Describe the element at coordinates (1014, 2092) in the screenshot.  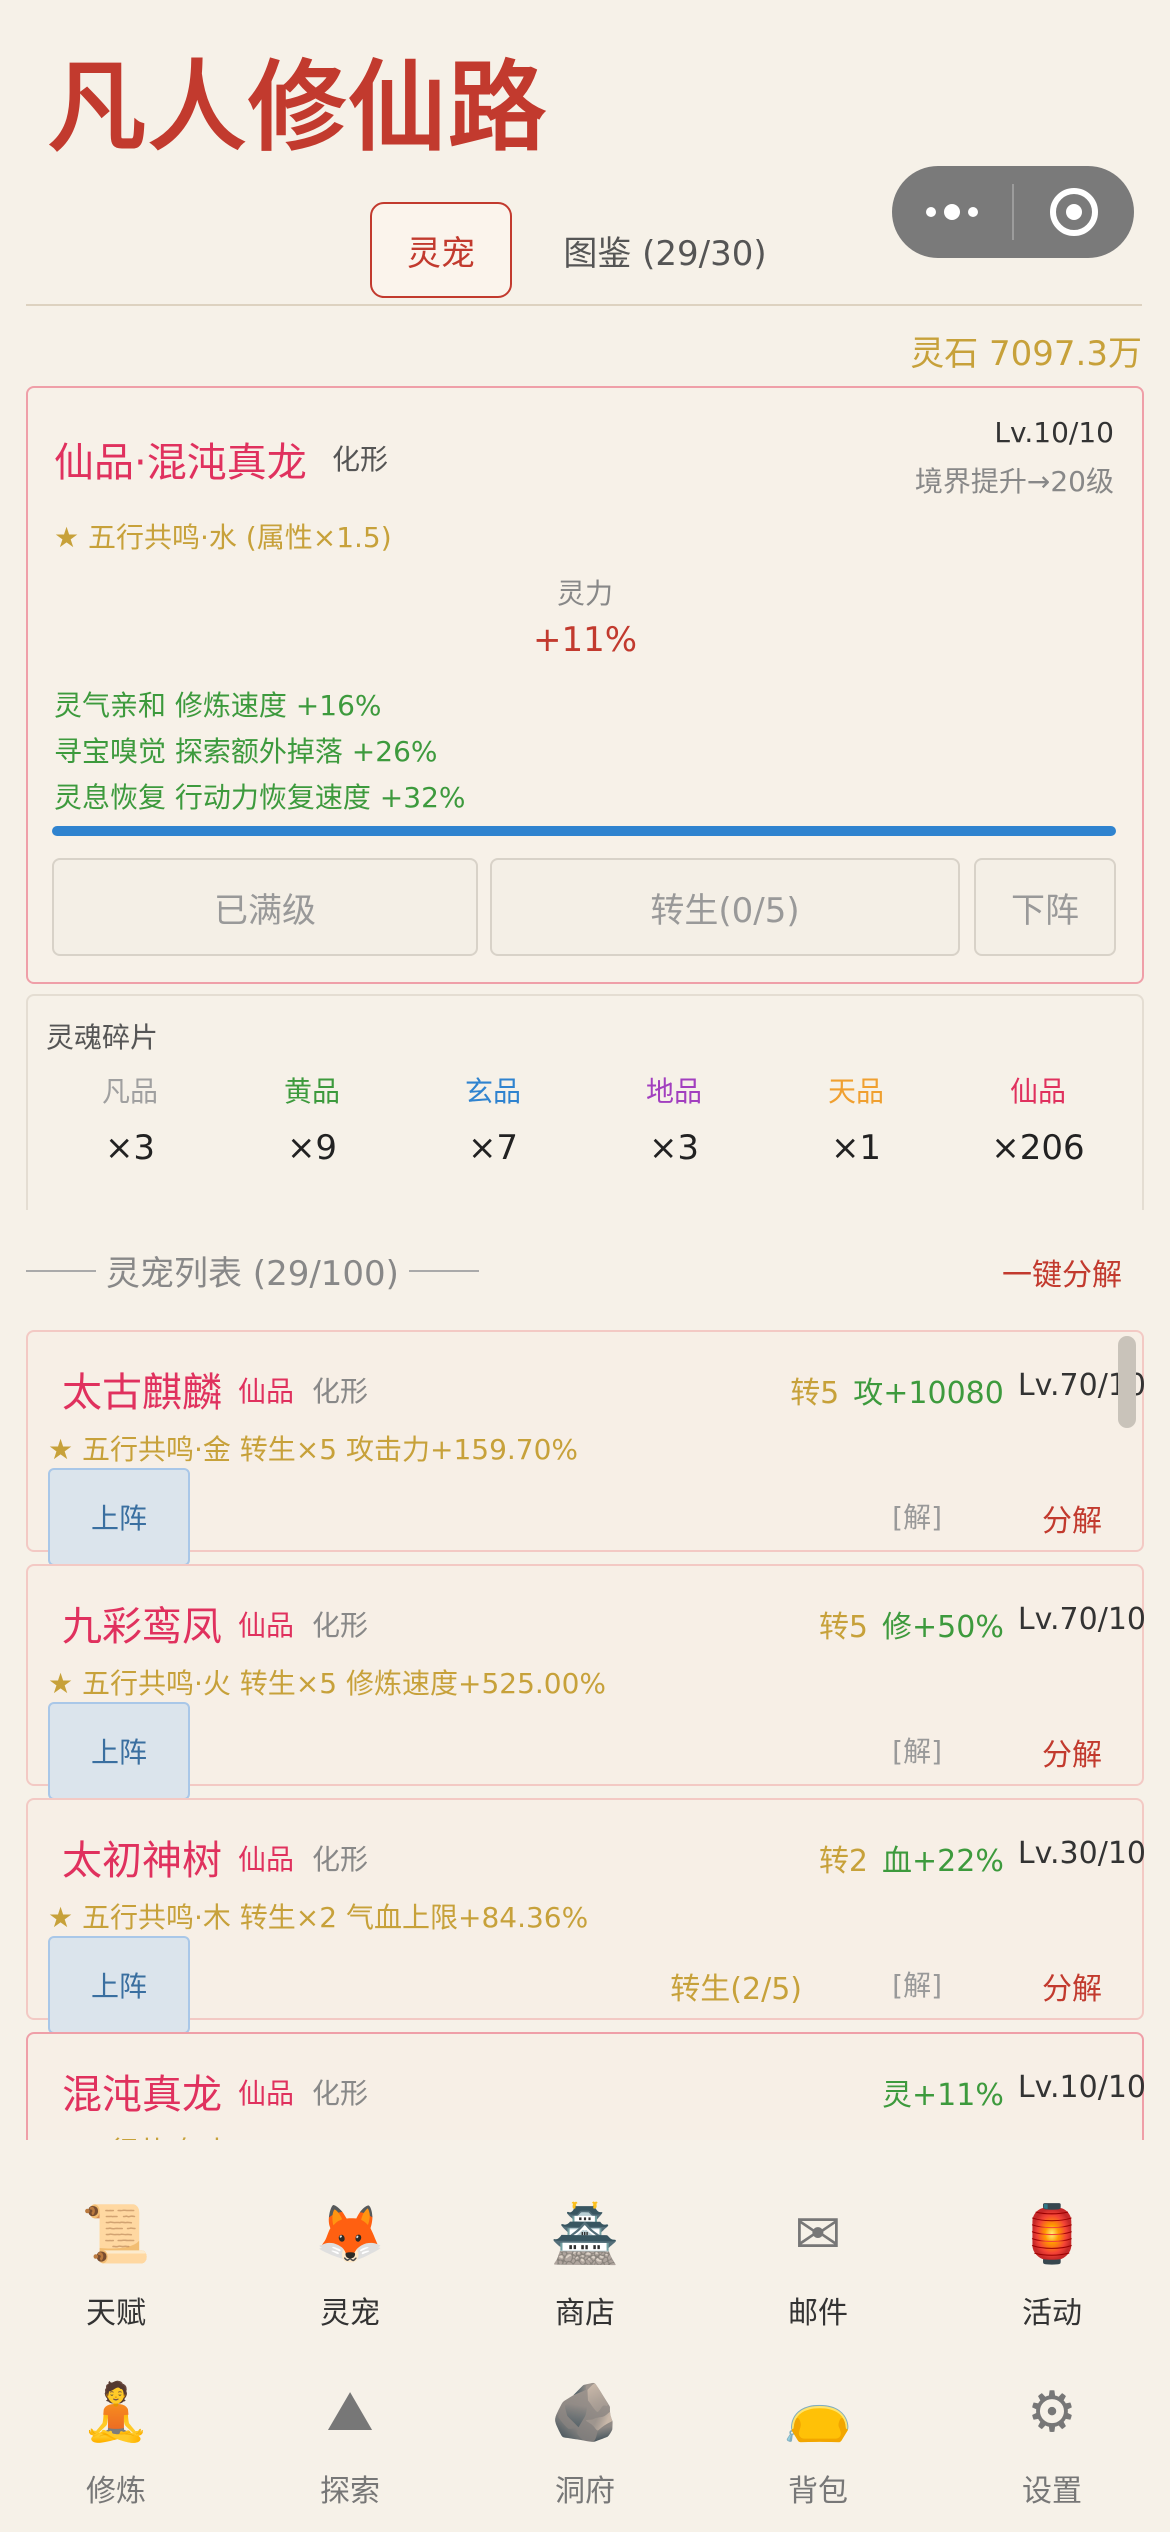
I see `pet-stats: 灵+11% Lv.10/10` at that location.